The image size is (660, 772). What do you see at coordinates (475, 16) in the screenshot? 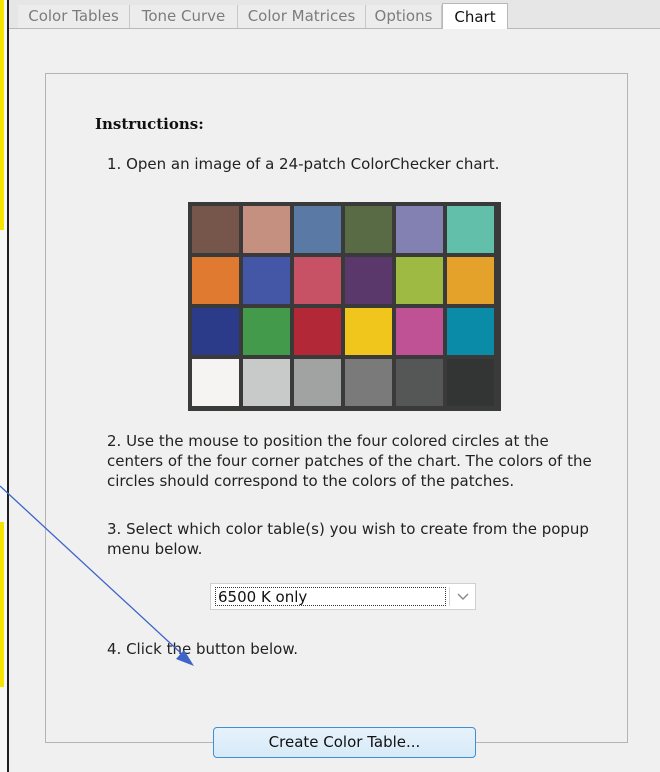
I see `tab-chart: Chart` at bounding box center [475, 16].